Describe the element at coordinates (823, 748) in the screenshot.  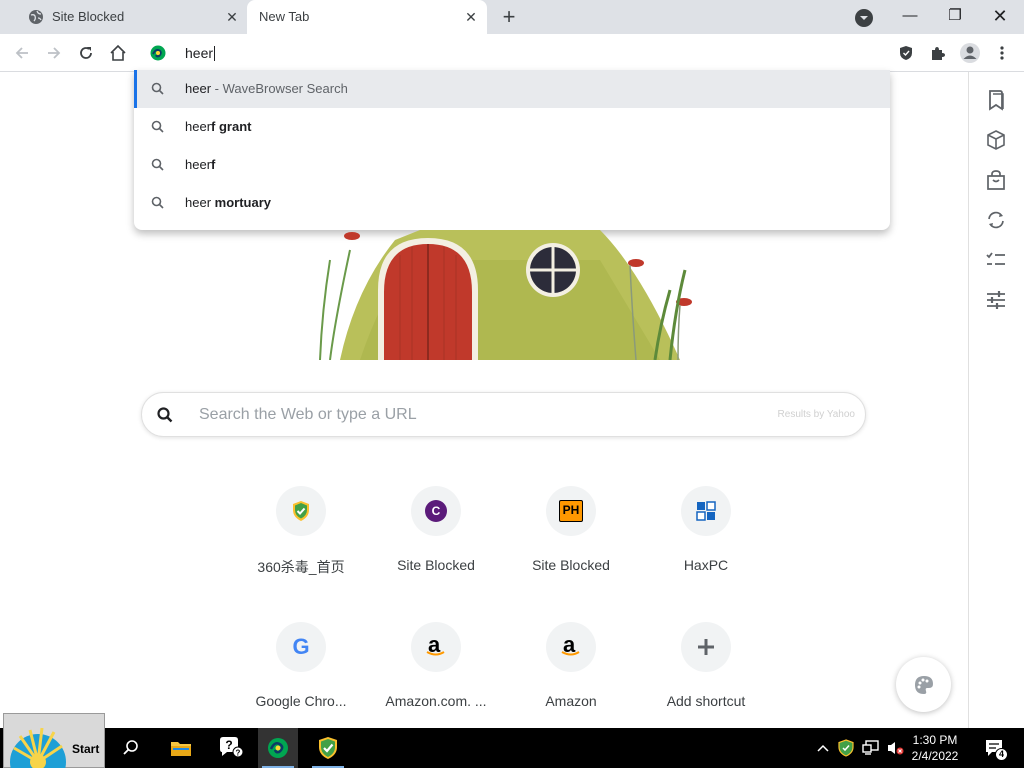
I see `tray-overflow-button` at that location.